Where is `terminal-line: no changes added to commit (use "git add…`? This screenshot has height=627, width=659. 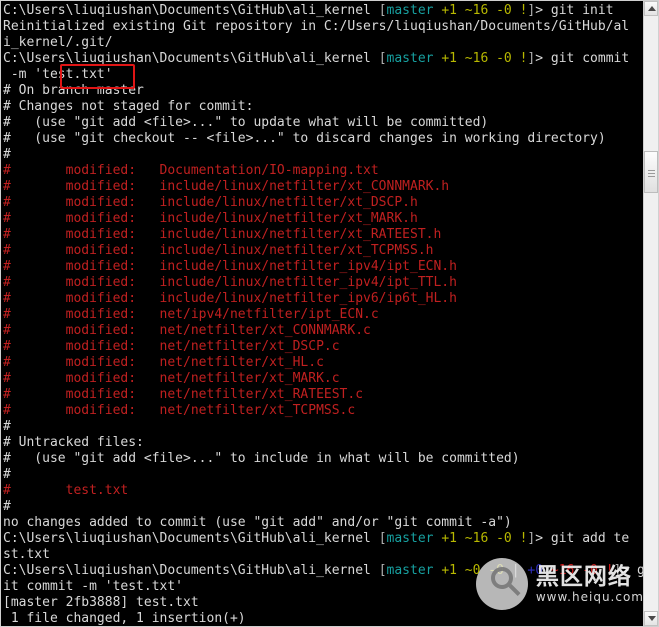
terminal-line: no changes added to commit (use "git add… is located at coordinates (323, 523).